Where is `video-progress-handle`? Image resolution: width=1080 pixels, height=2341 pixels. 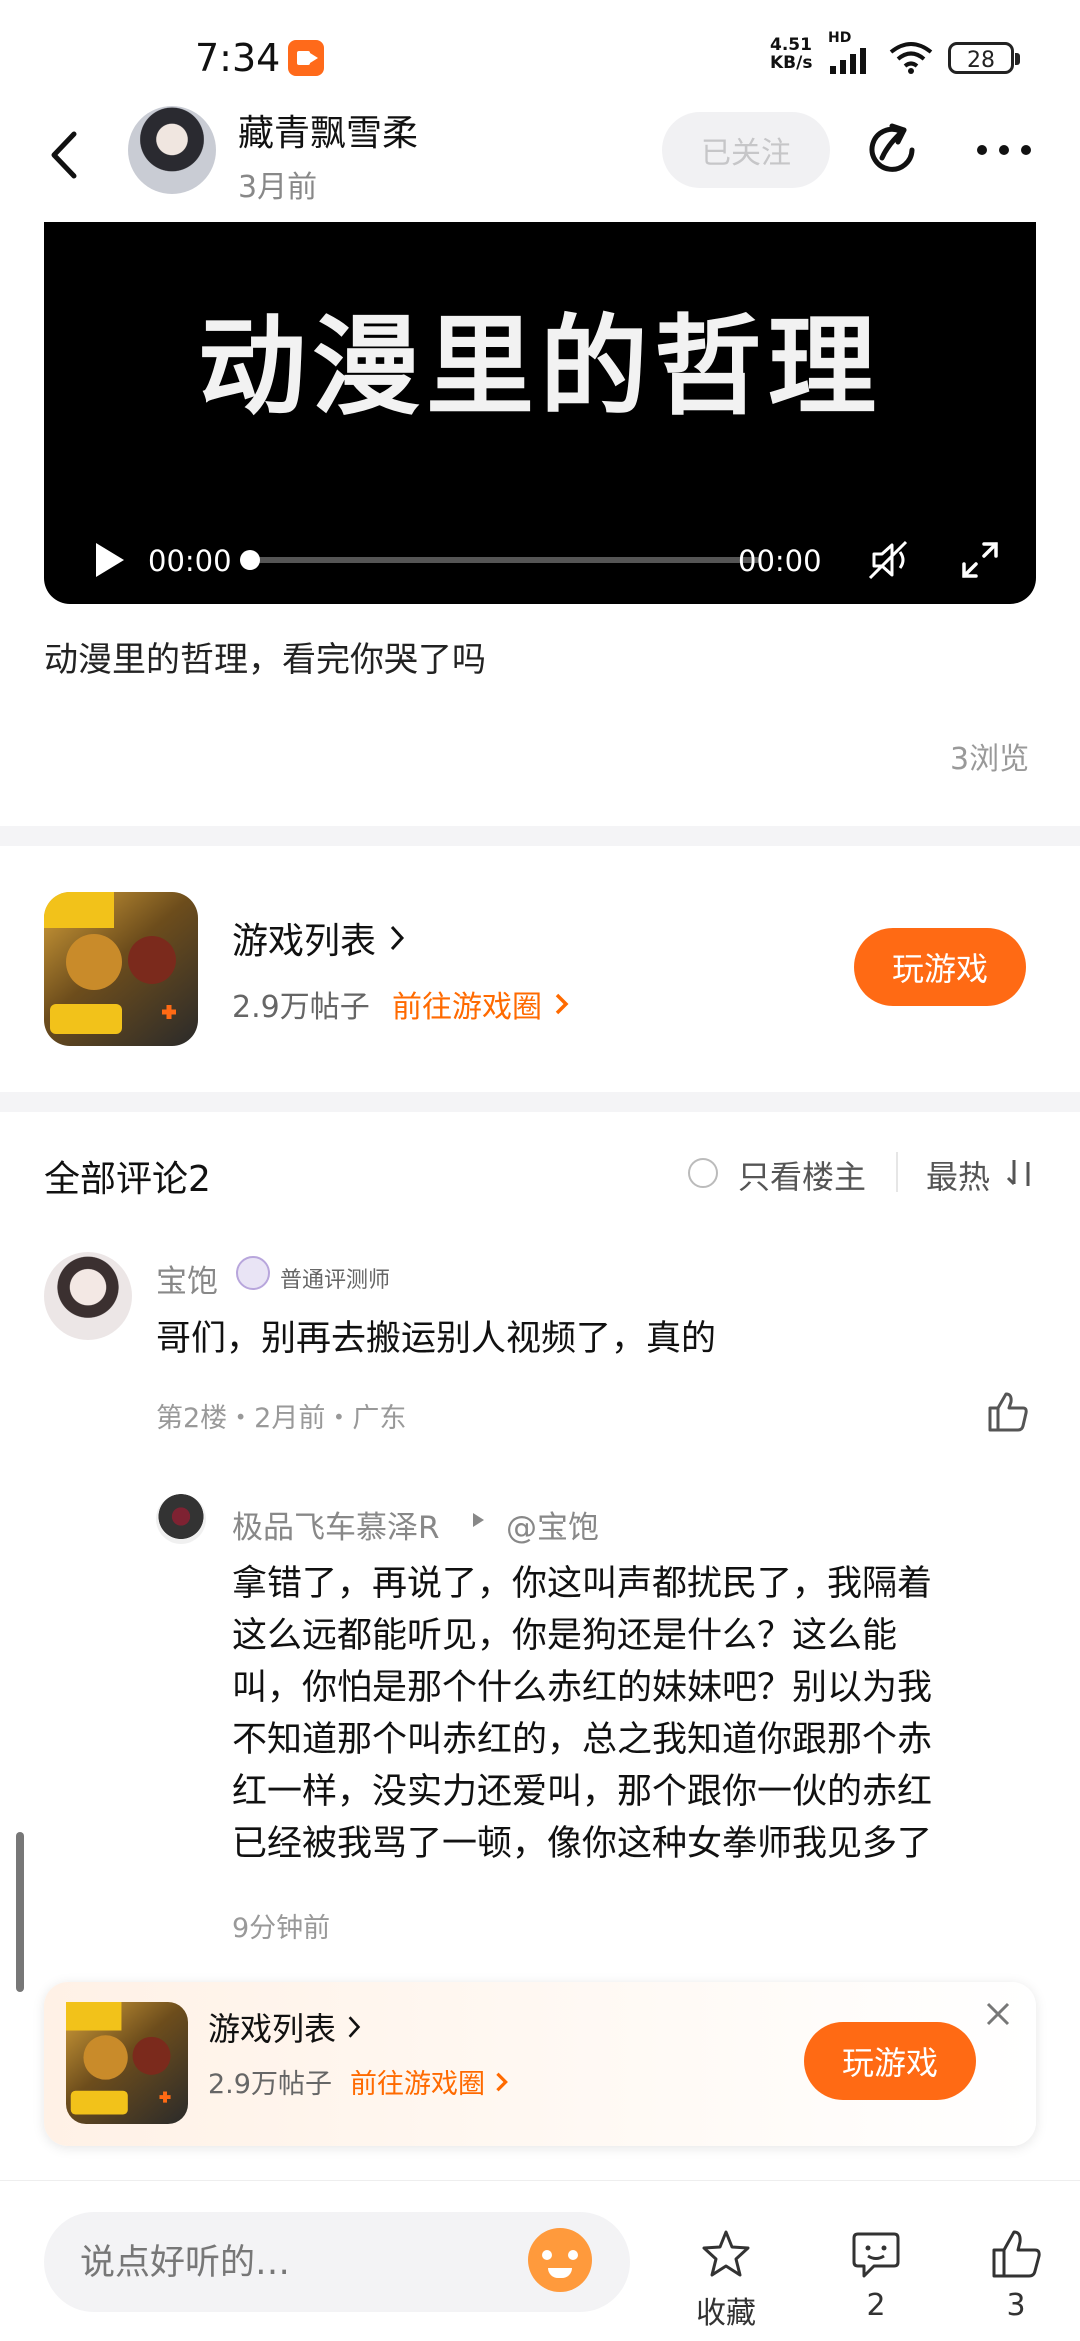 video-progress-handle is located at coordinates (250, 560).